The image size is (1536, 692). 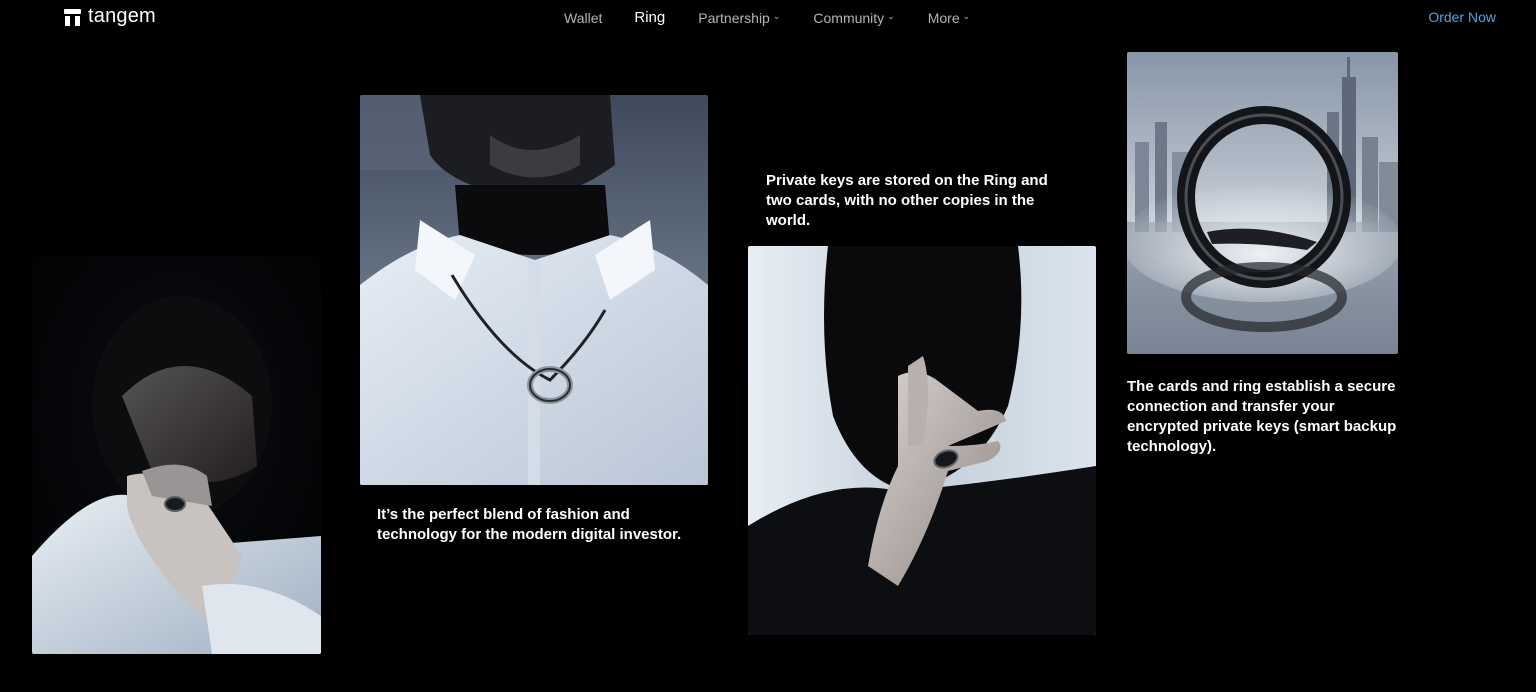 What do you see at coordinates (943, 17) in the screenshot?
I see `nav-item-label: More` at bounding box center [943, 17].